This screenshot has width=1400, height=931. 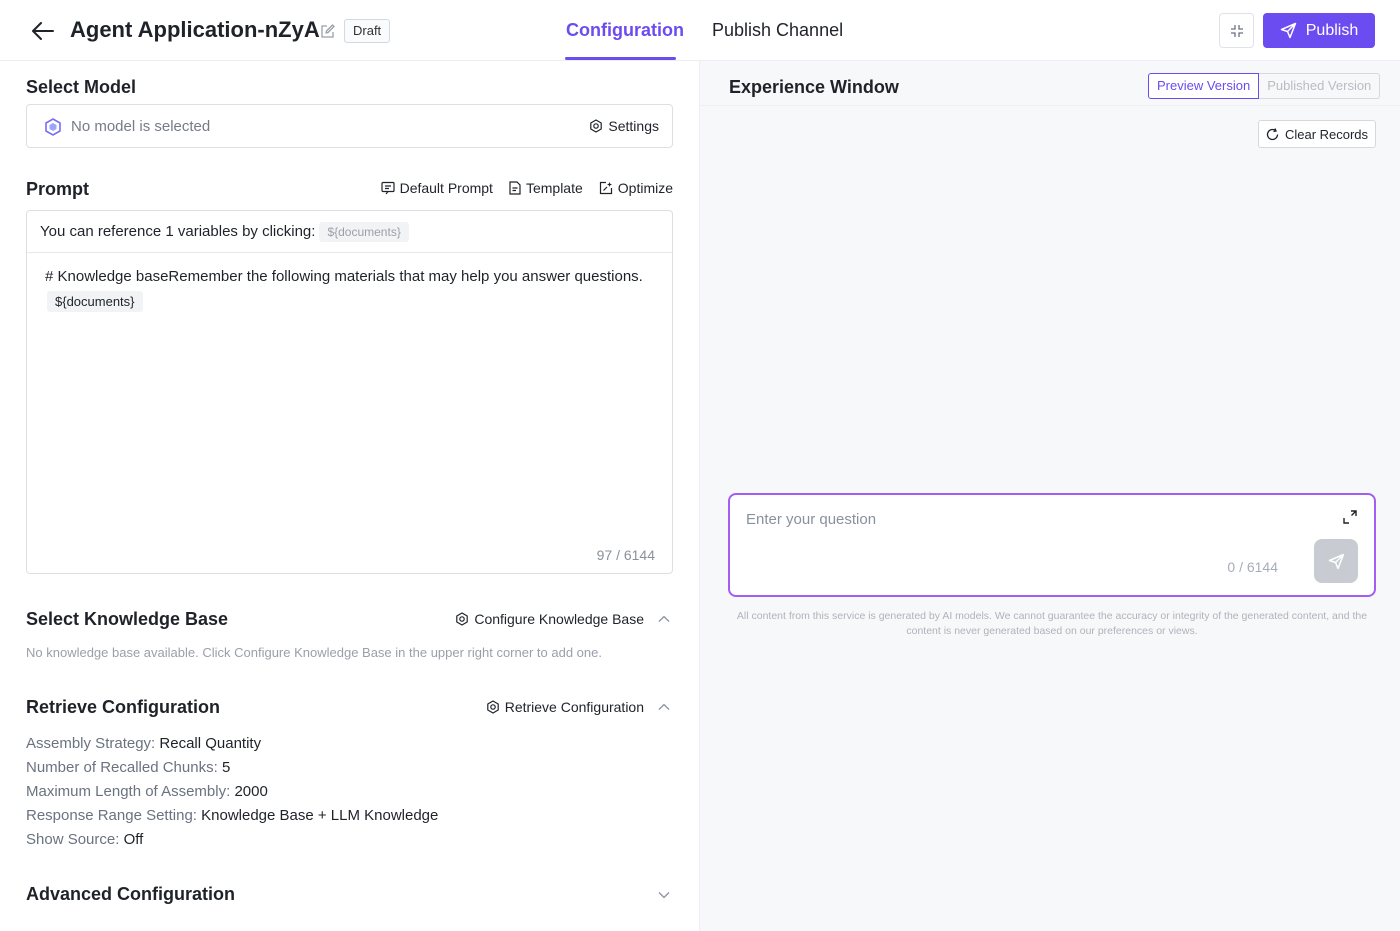 I want to click on version-toggle: Preview Version Published Version, so click(x=1264, y=86).